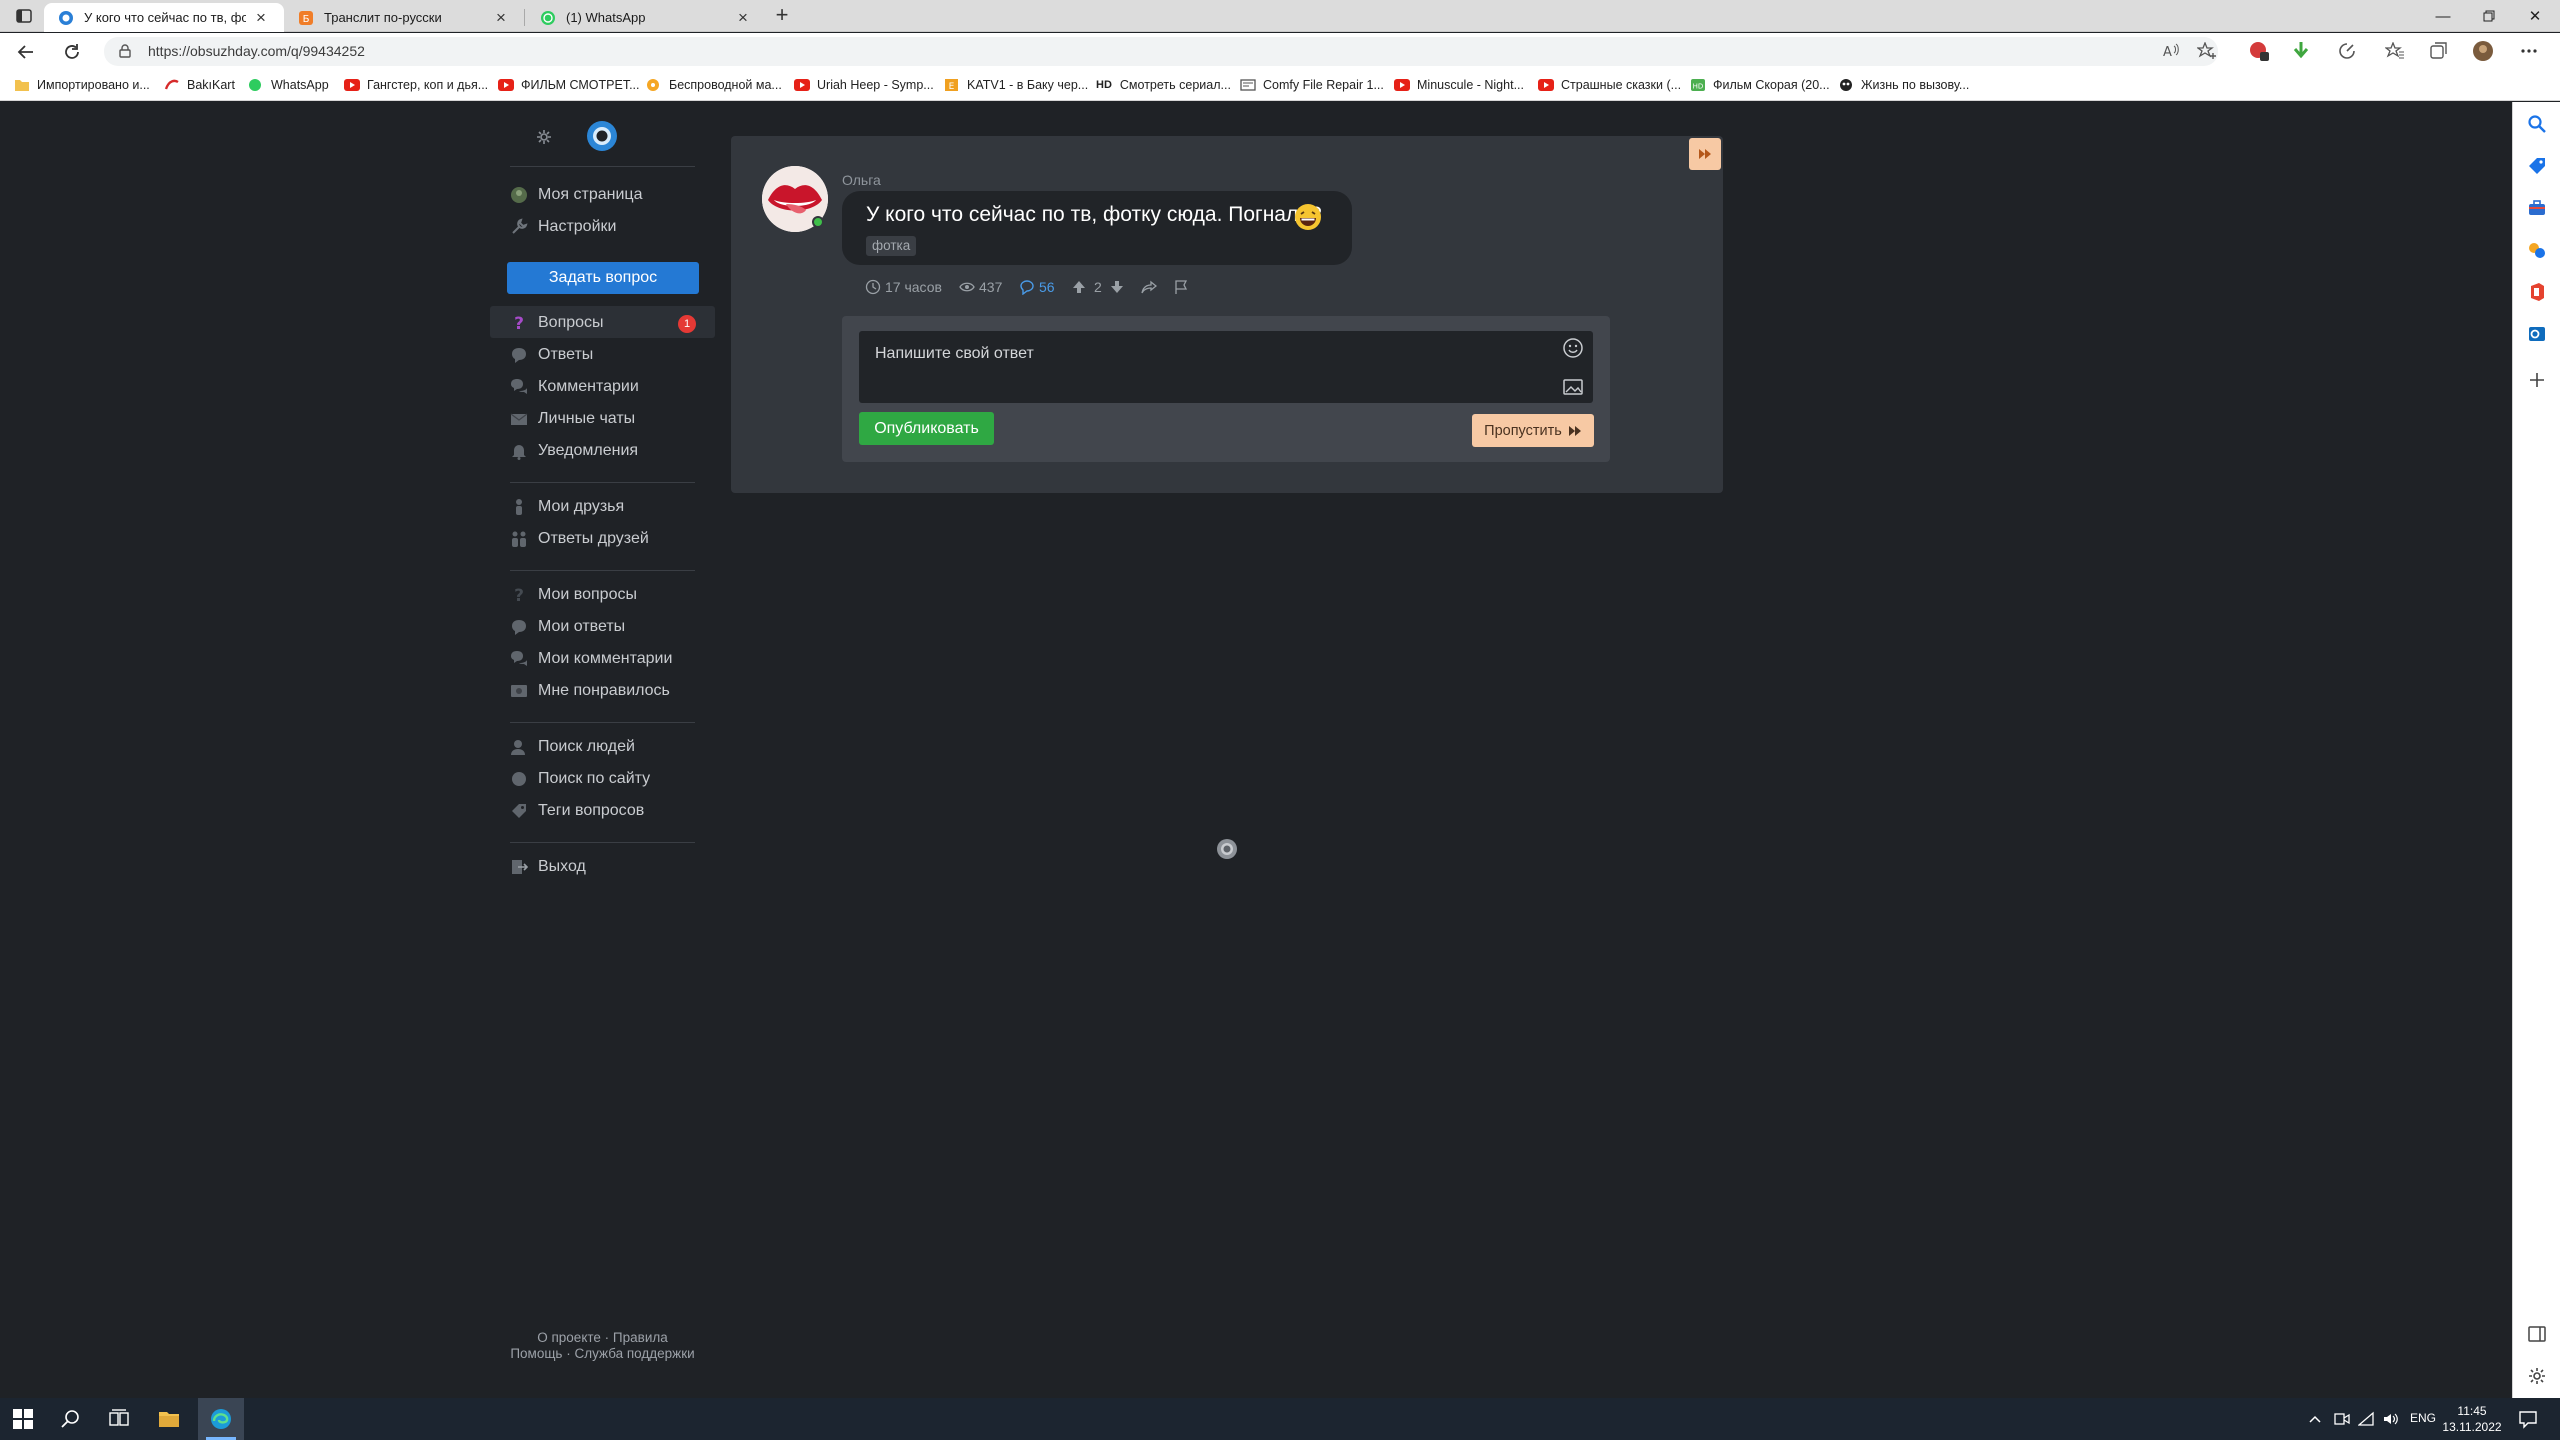 The image size is (2560, 1440). I want to click on url-field: https://obsuzhday.com/q/99434252, so click(1161, 51).